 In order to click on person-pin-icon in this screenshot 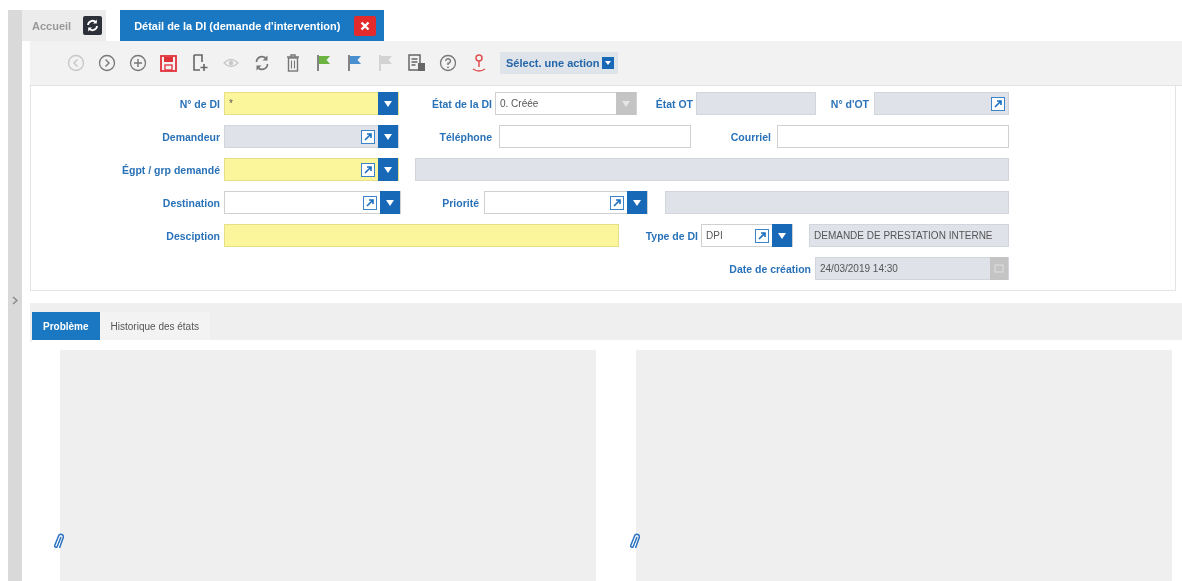, I will do `click(478, 63)`.